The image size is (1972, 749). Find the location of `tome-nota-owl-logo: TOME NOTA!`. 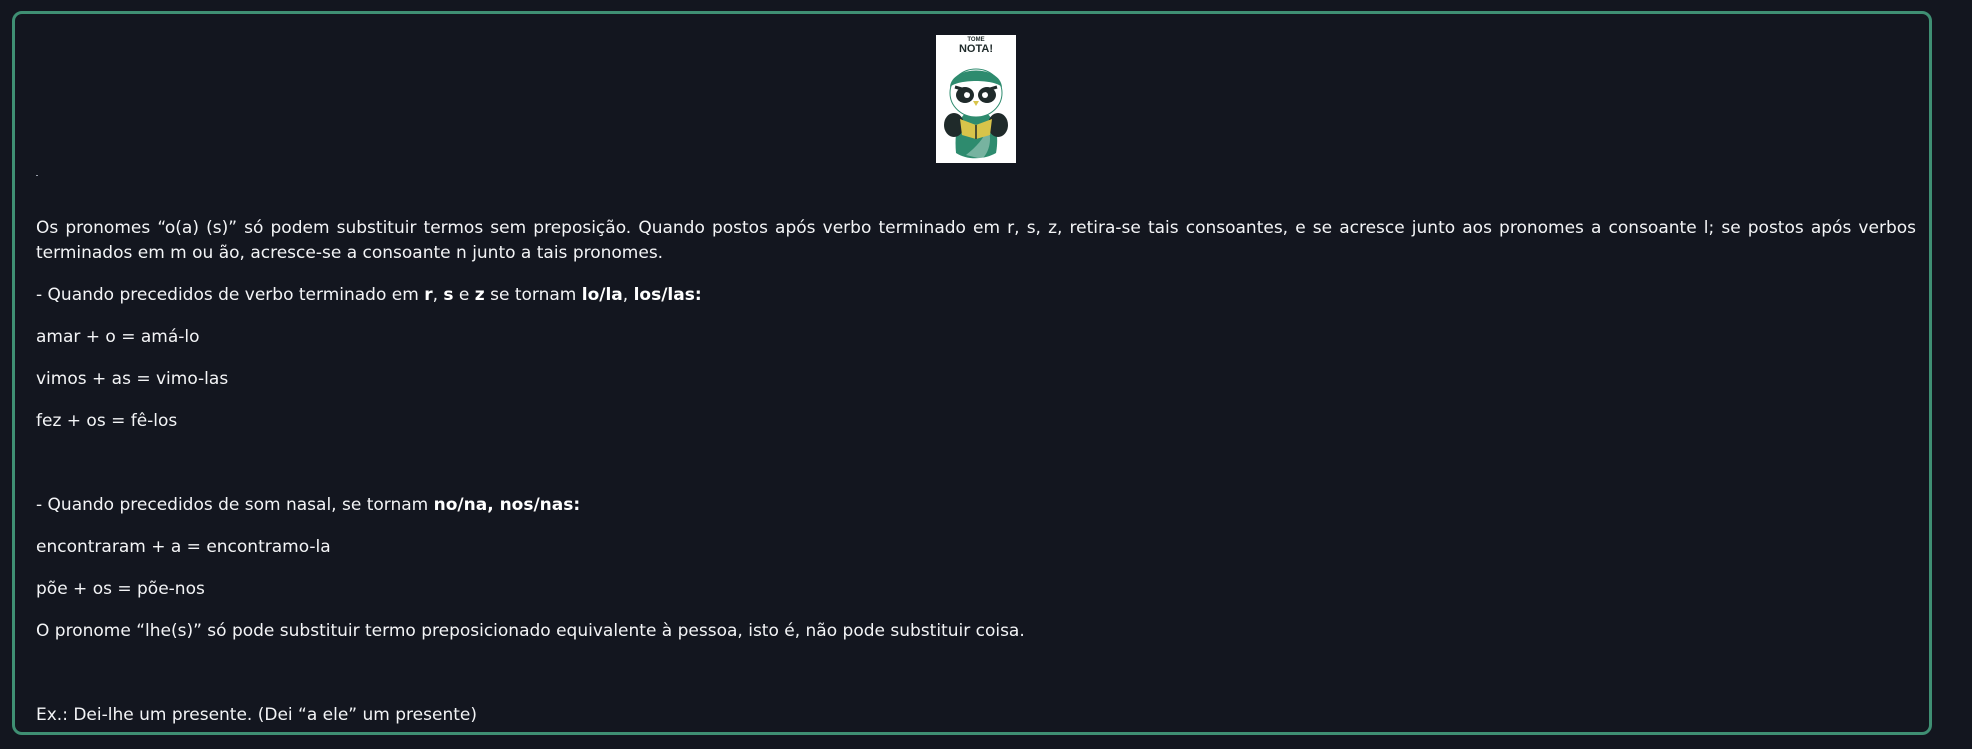

tome-nota-owl-logo: TOME NOTA! is located at coordinates (976, 99).